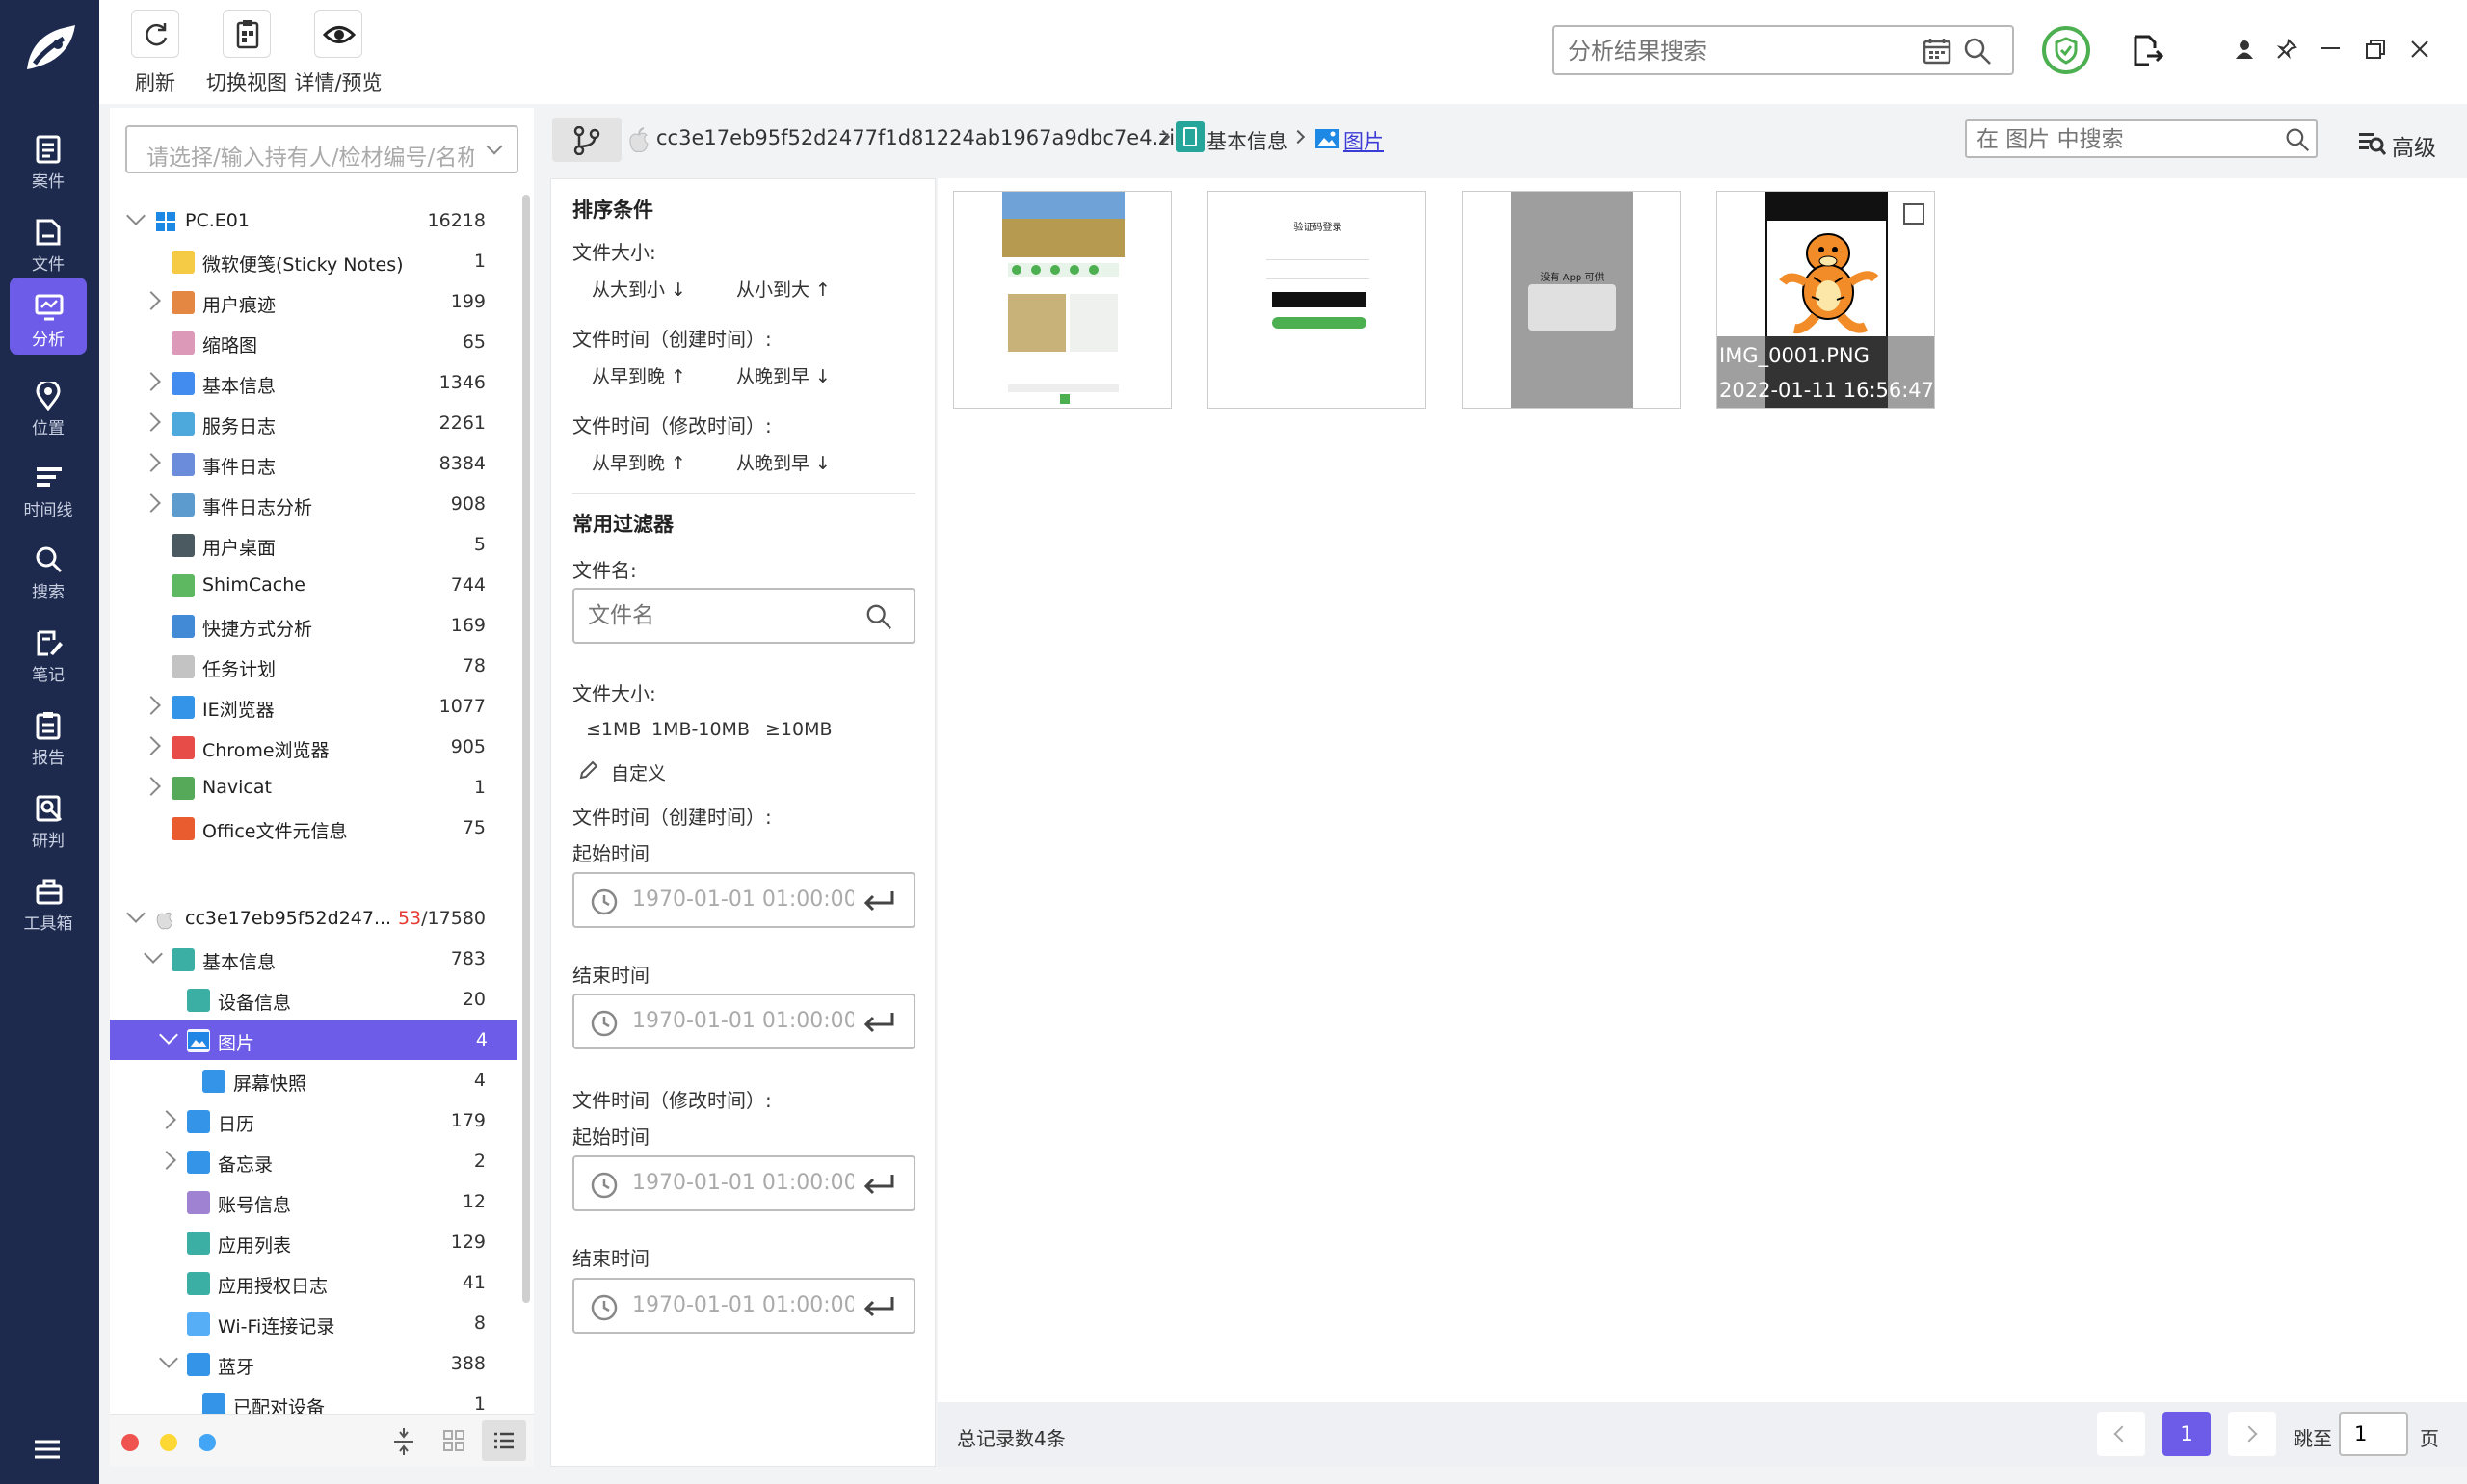  I want to click on size-option-medium: 1MB-10MB, so click(700, 729).